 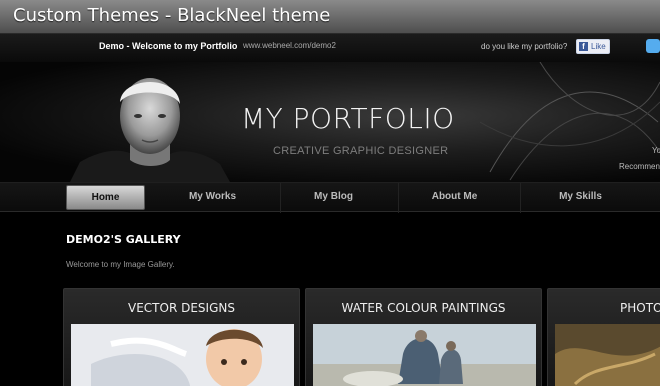 What do you see at coordinates (172, 15) in the screenshot?
I see `window-title: Custom Themes - BlackNeel theme` at bounding box center [172, 15].